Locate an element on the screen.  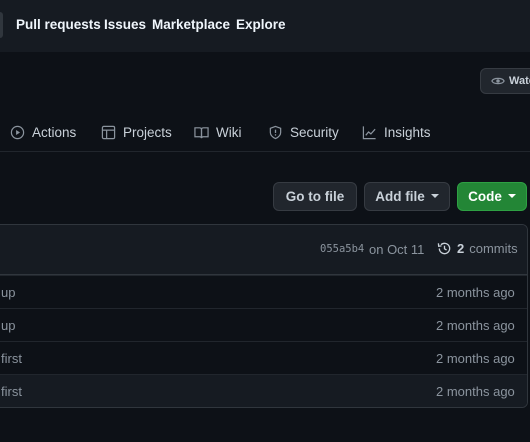
go-to-file-label: Go to file is located at coordinates (315, 196).